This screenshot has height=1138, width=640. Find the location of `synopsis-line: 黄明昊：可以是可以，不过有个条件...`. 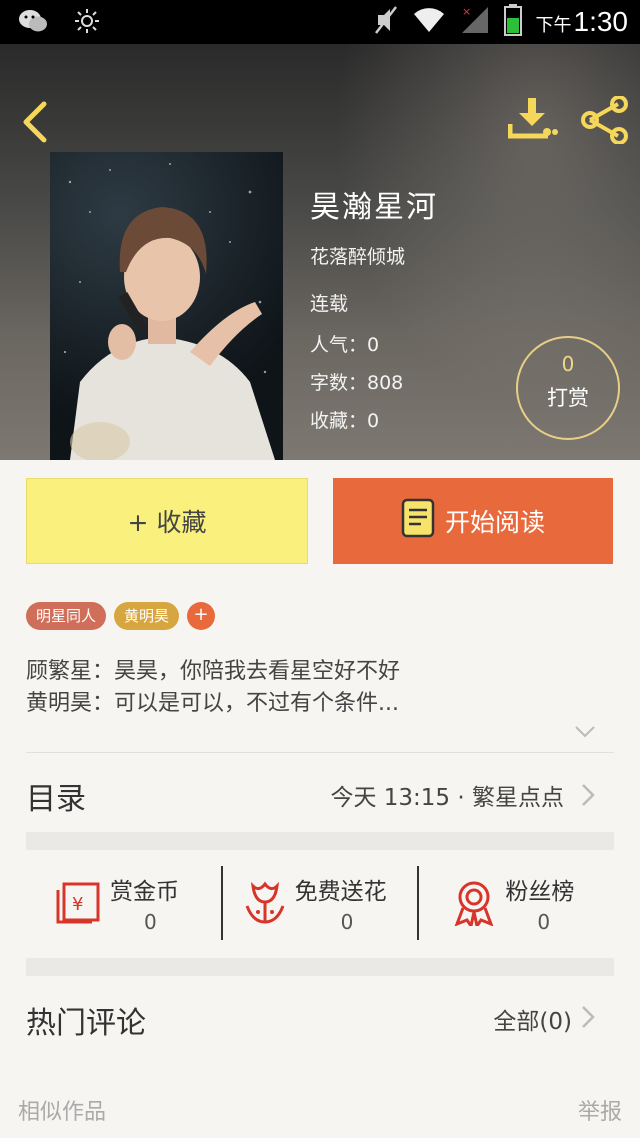

synopsis-line: 黄明昊：可以是可以，不过有个条件... is located at coordinates (212, 703).